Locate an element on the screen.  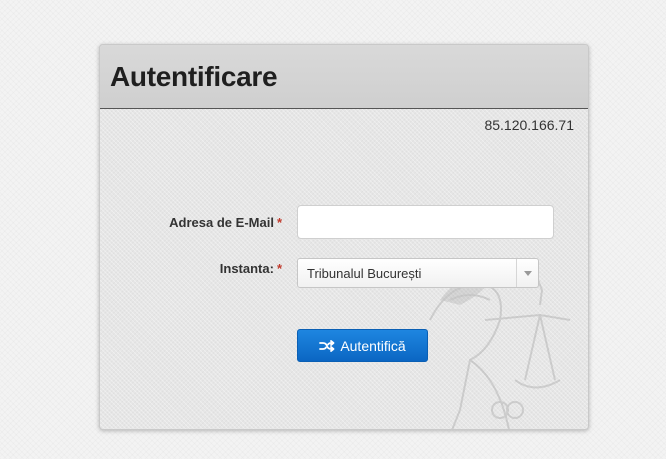
select-arrow is located at coordinates (527, 273).